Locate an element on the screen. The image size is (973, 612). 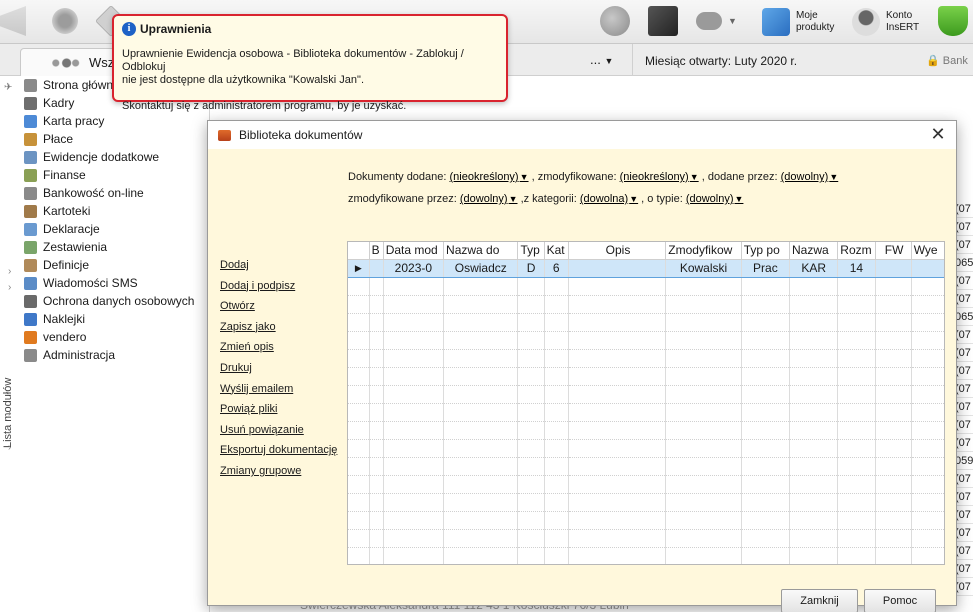
box-icon is located at coordinates (663, 21).